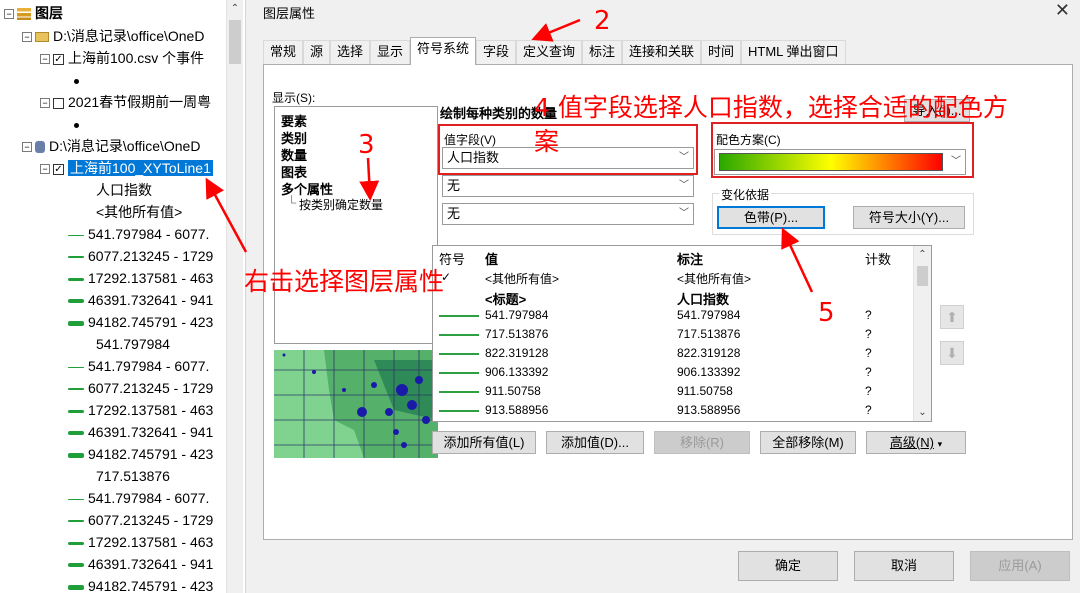 This screenshot has width=1080, height=593. Describe the element at coordinates (797, 260) in the screenshot. I see `arrow-to-color-ramp-button` at that location.